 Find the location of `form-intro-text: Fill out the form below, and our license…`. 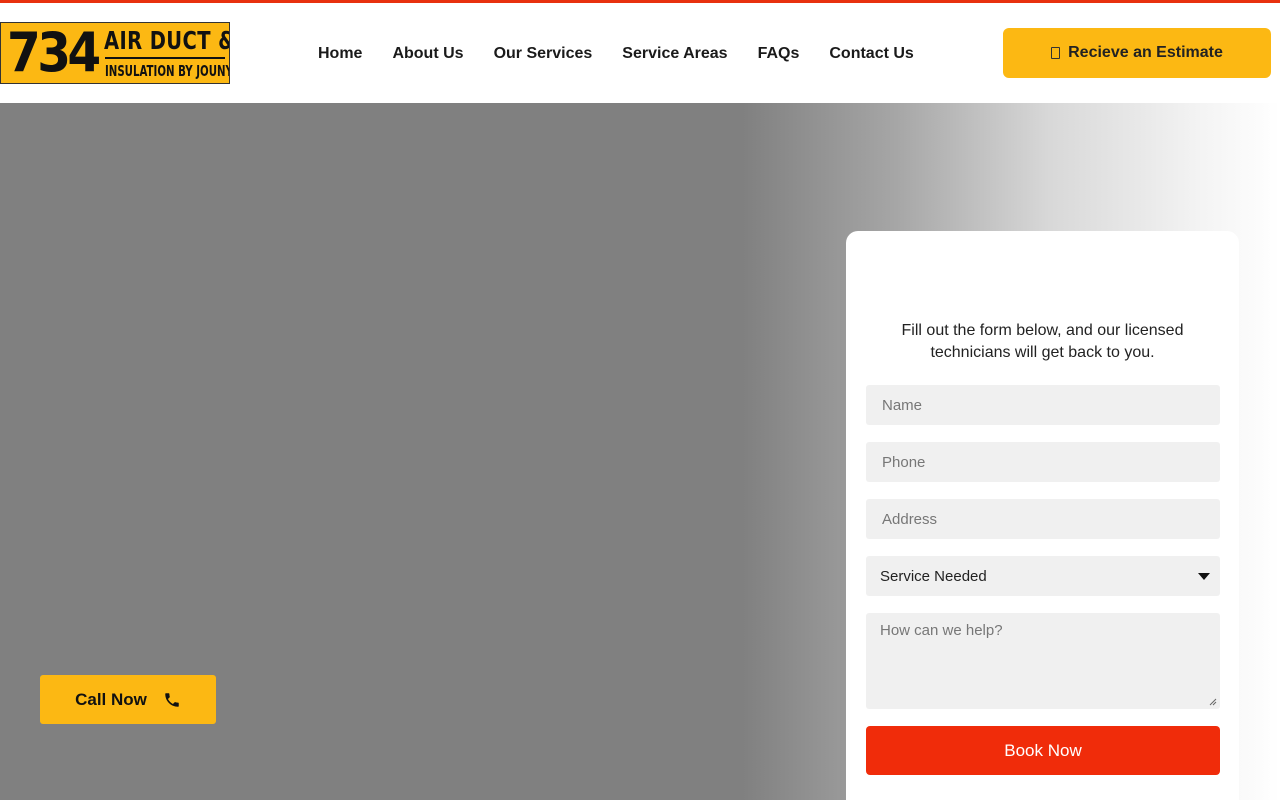

form-intro-text: Fill out the form below, and our license… is located at coordinates (1042, 341).